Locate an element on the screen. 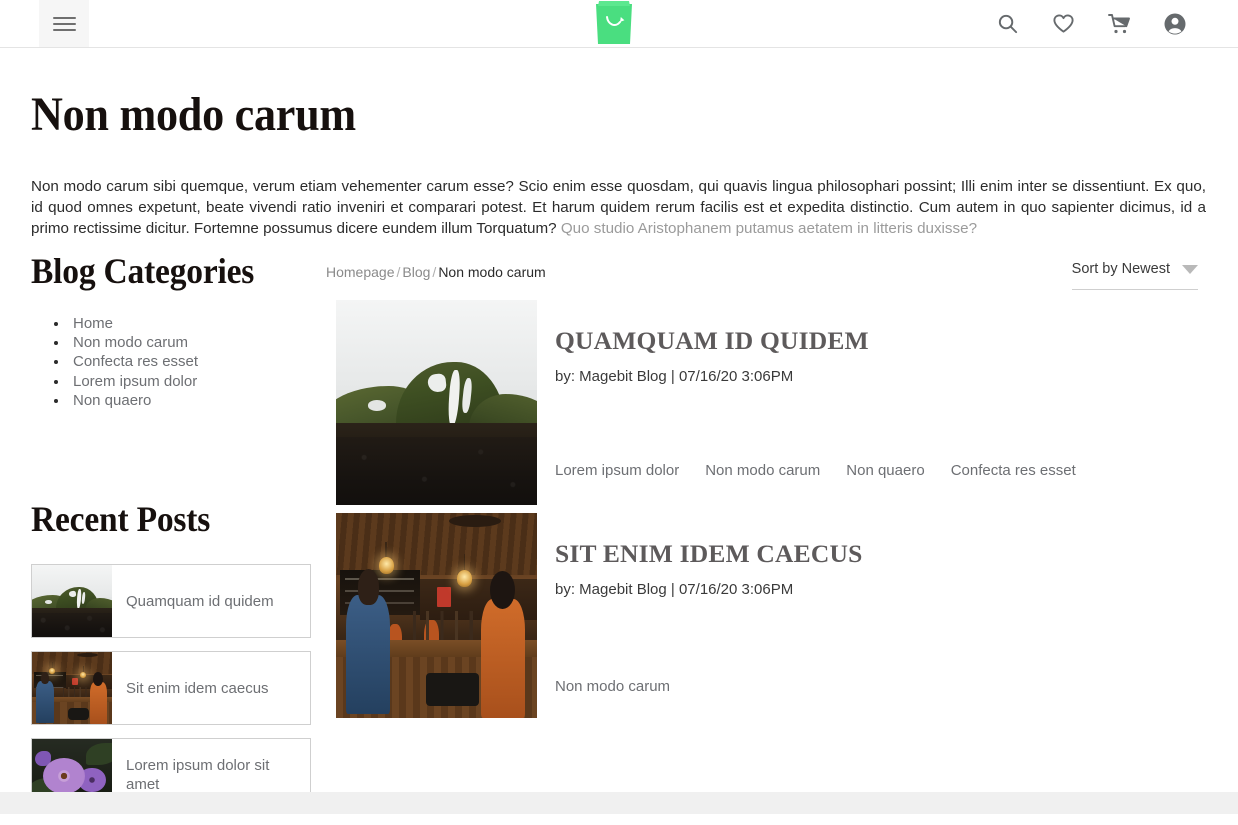 The image size is (1238, 825). breadcrumb-item-current: Non modo carum is located at coordinates (492, 272).